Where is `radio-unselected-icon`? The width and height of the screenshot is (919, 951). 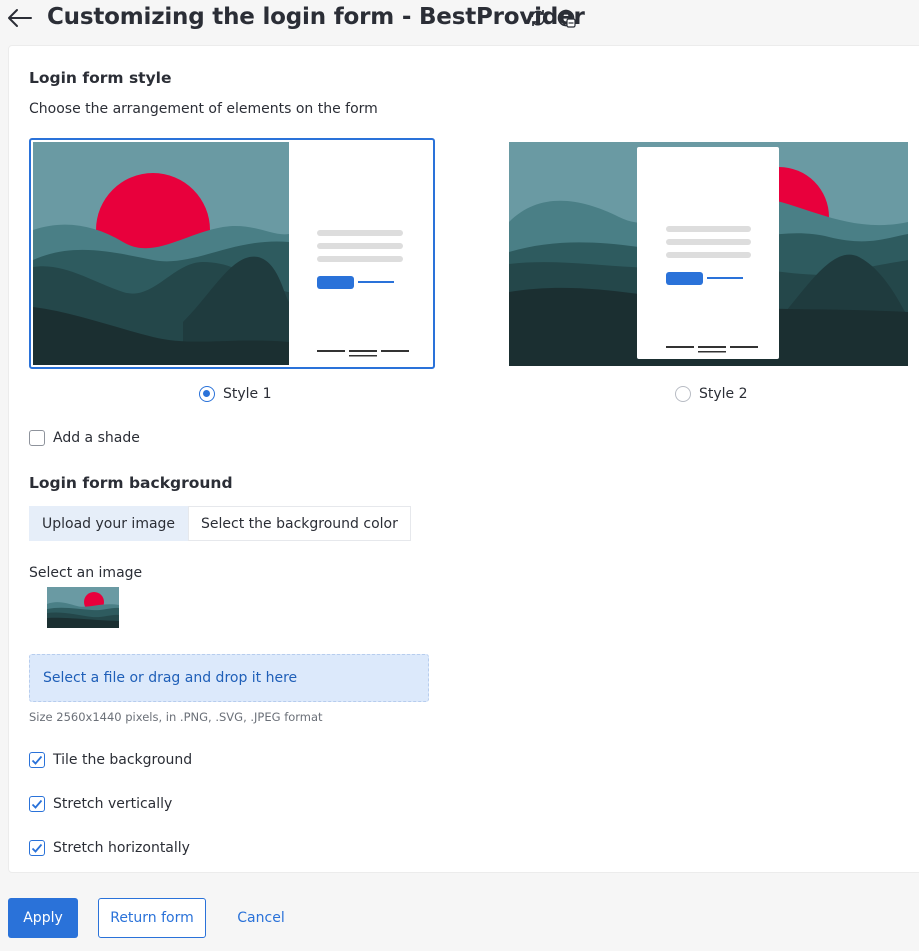
radio-unselected-icon is located at coordinates (683, 394).